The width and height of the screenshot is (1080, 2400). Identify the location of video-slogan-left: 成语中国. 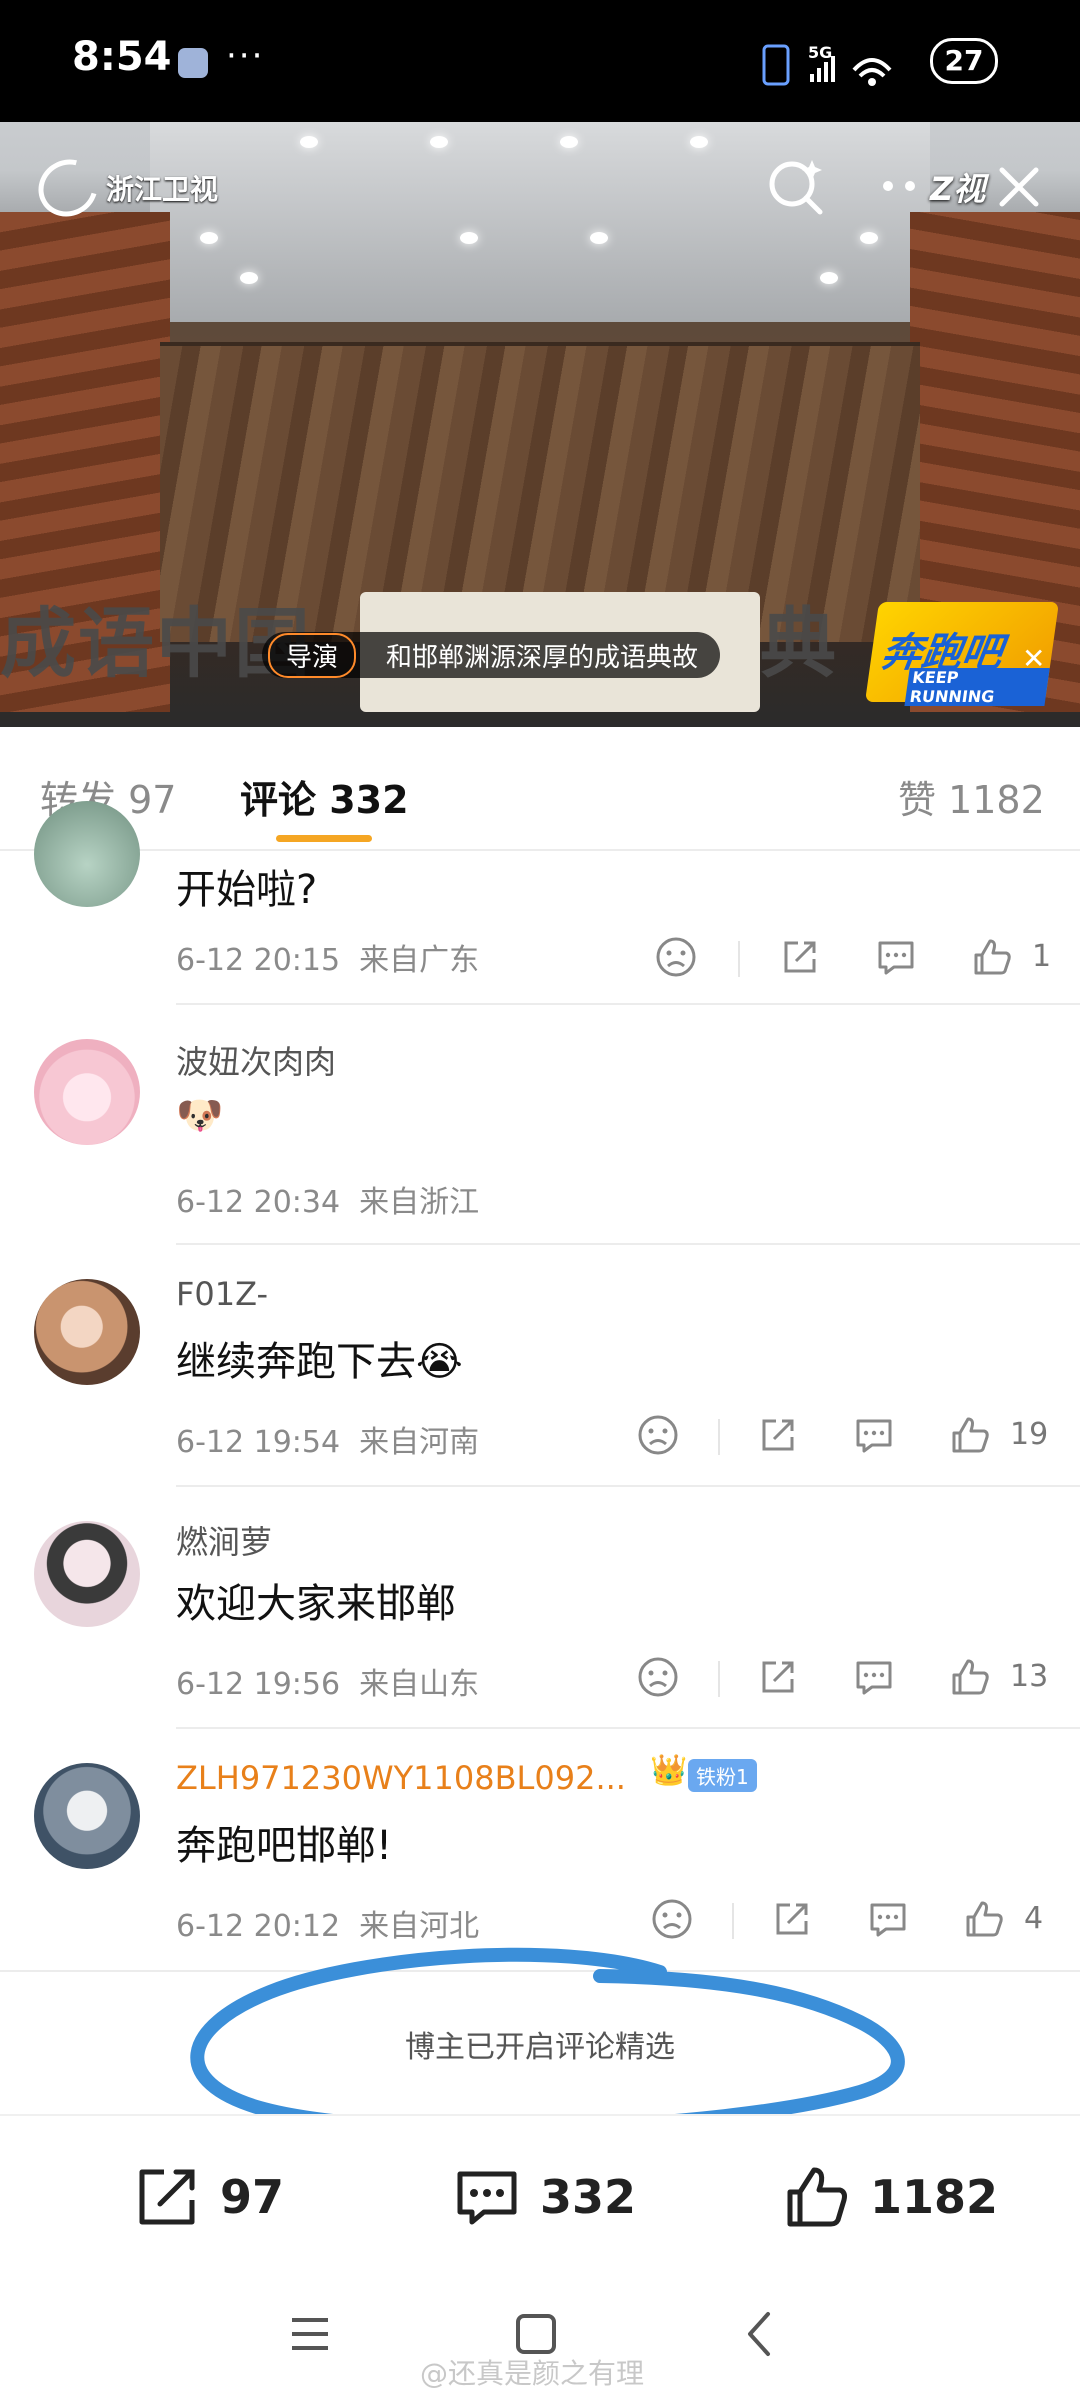
(156, 643).